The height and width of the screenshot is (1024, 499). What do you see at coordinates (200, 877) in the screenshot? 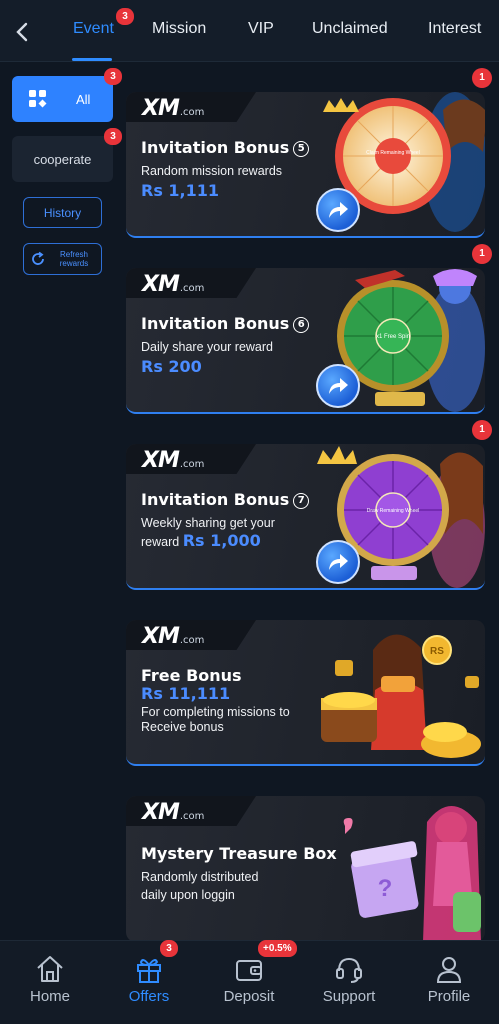
I see `card-subtitle: Randomly distributed` at bounding box center [200, 877].